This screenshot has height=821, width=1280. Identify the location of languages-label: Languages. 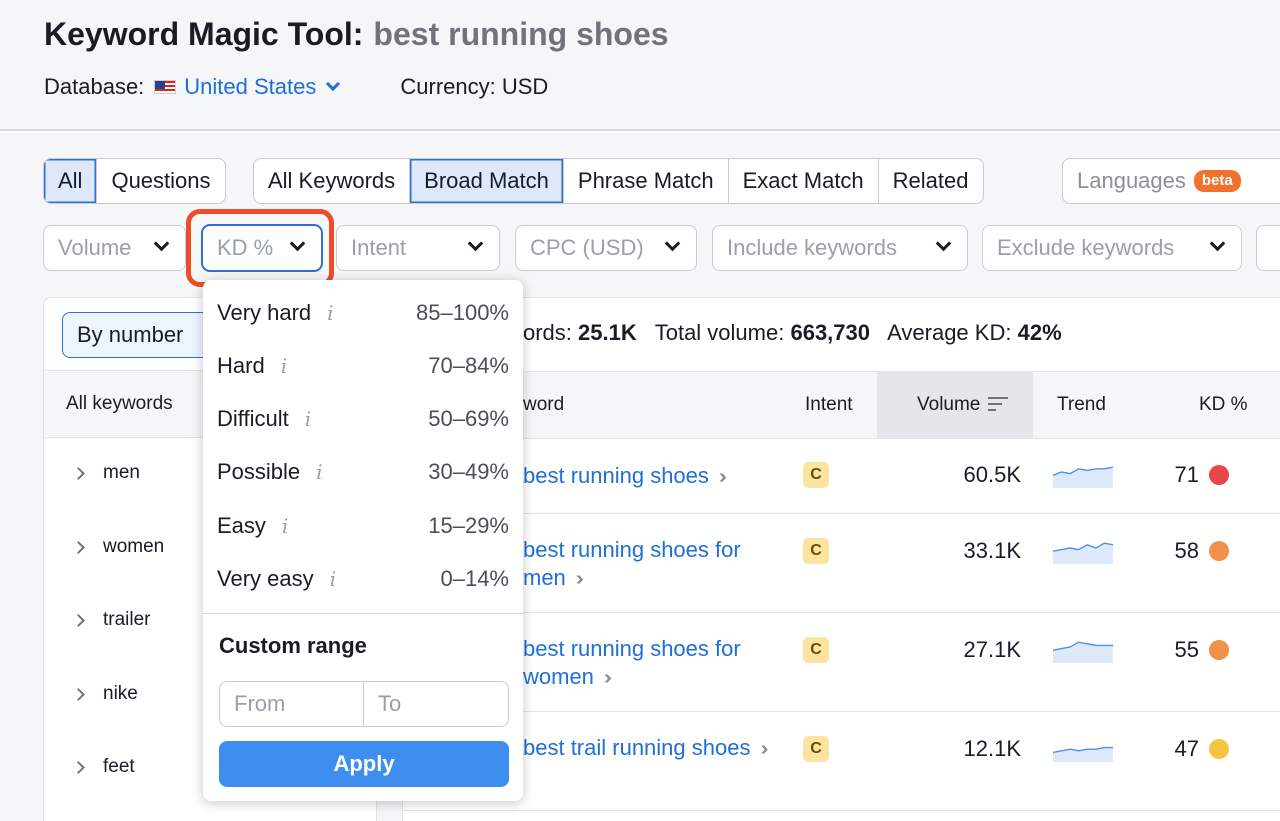
(1131, 180).